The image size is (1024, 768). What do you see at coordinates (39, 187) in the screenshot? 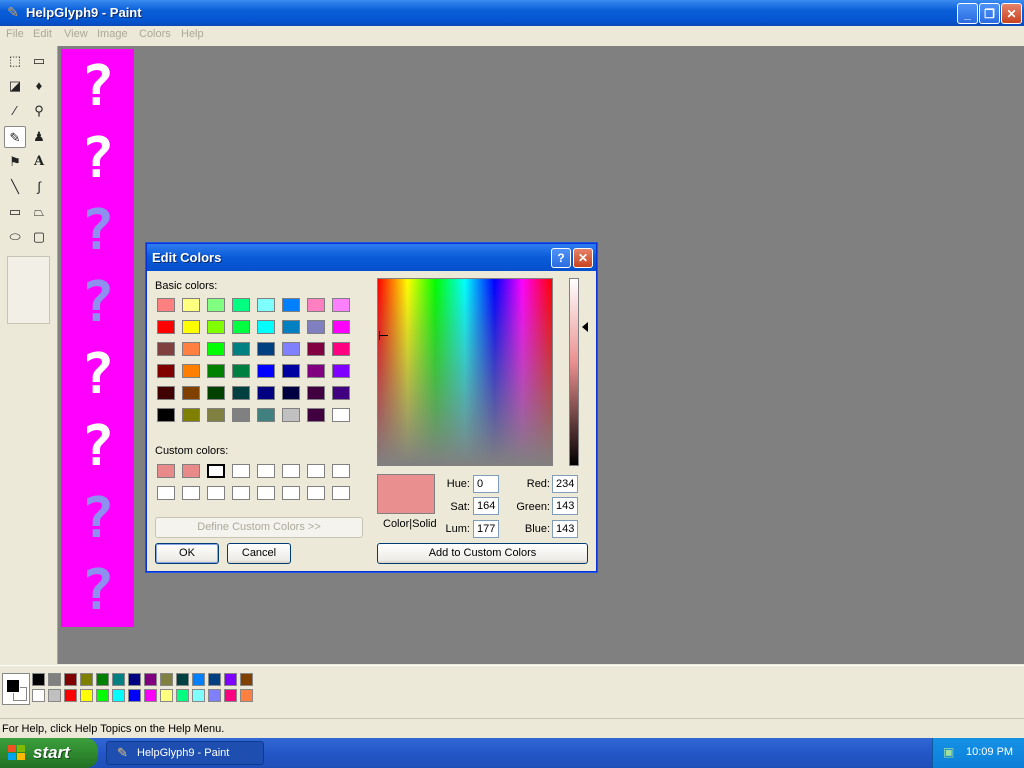
I see `curve-icon: ∫` at bounding box center [39, 187].